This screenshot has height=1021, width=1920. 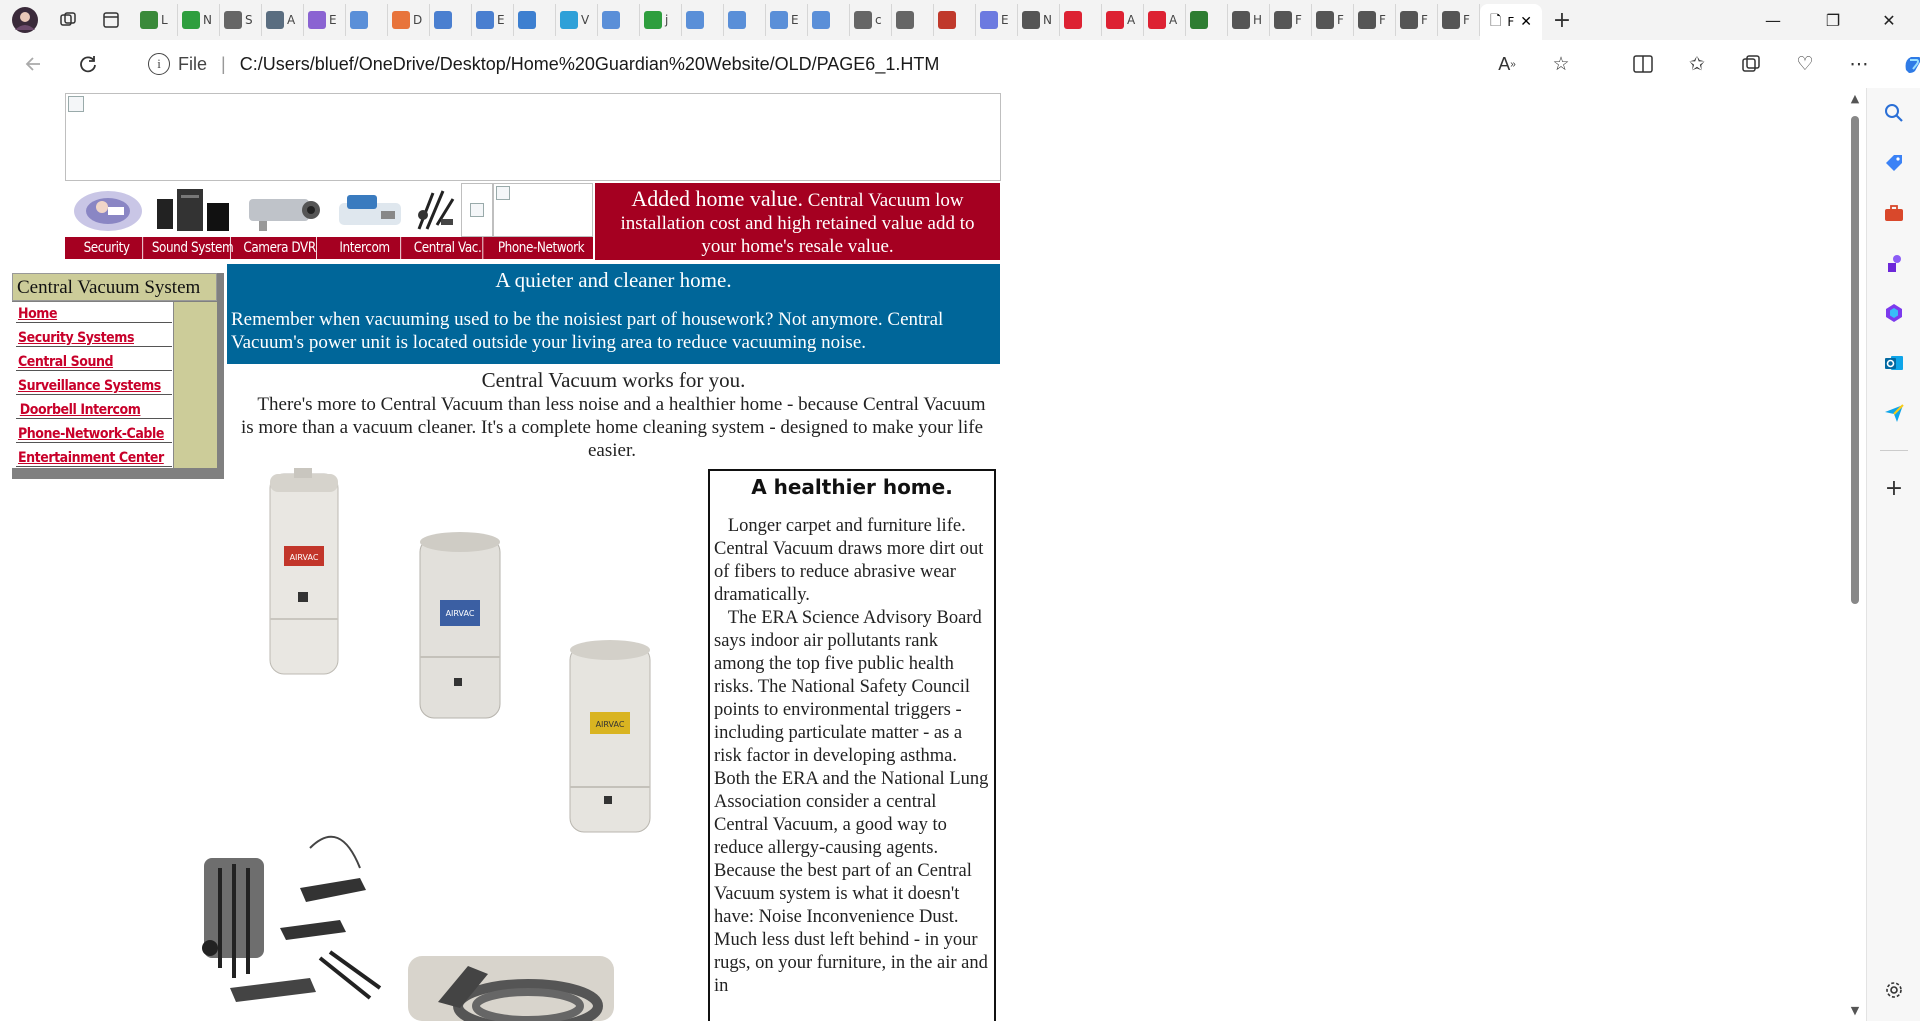 I want to click on menu-security-systems: Security Systems, so click(x=94, y=336).